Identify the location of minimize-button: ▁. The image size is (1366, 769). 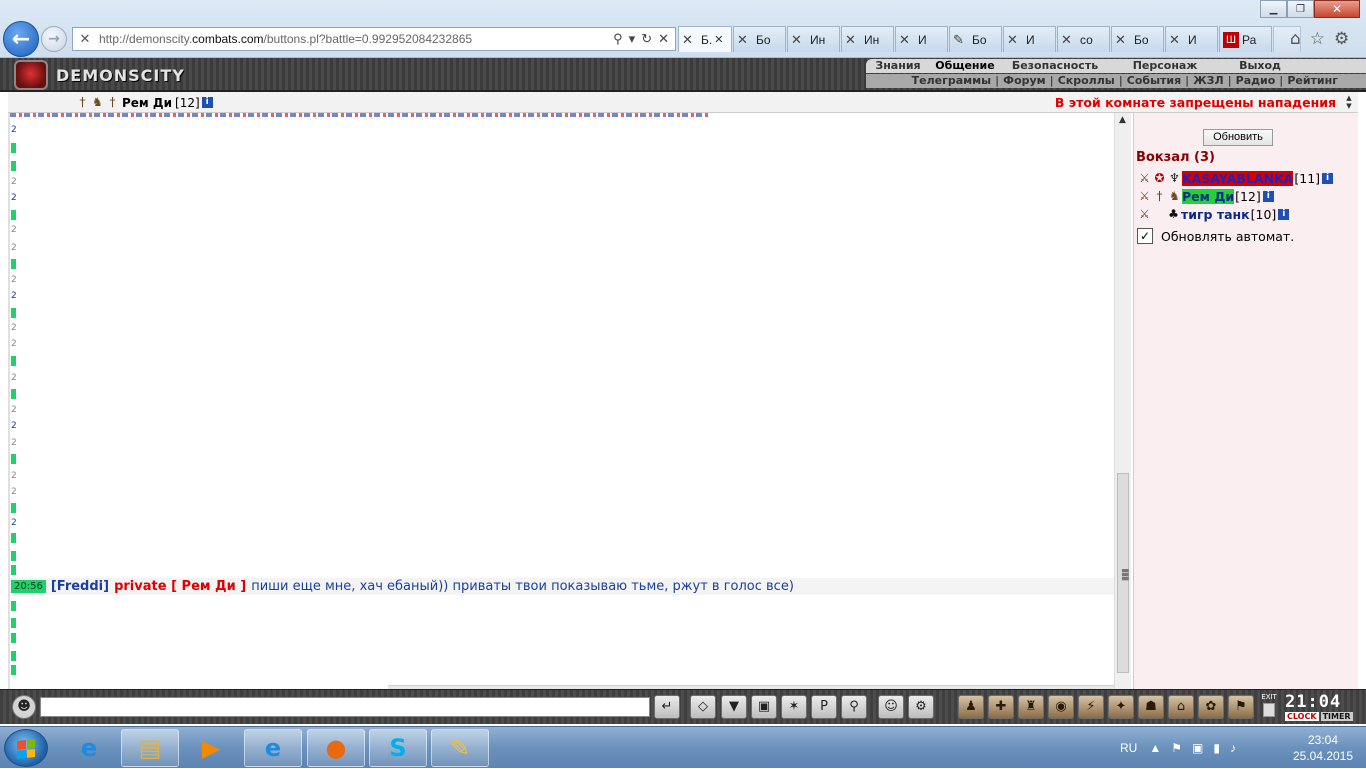
(1273, 9).